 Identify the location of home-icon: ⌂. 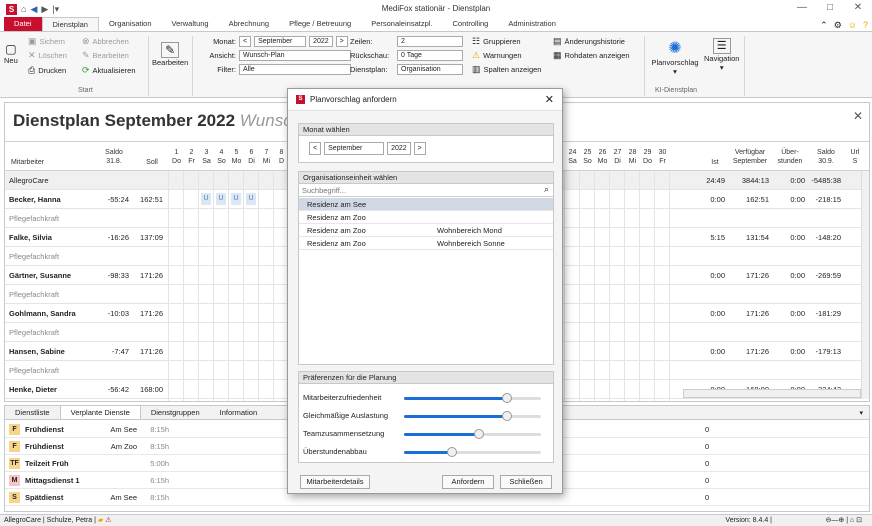
(23, 9).